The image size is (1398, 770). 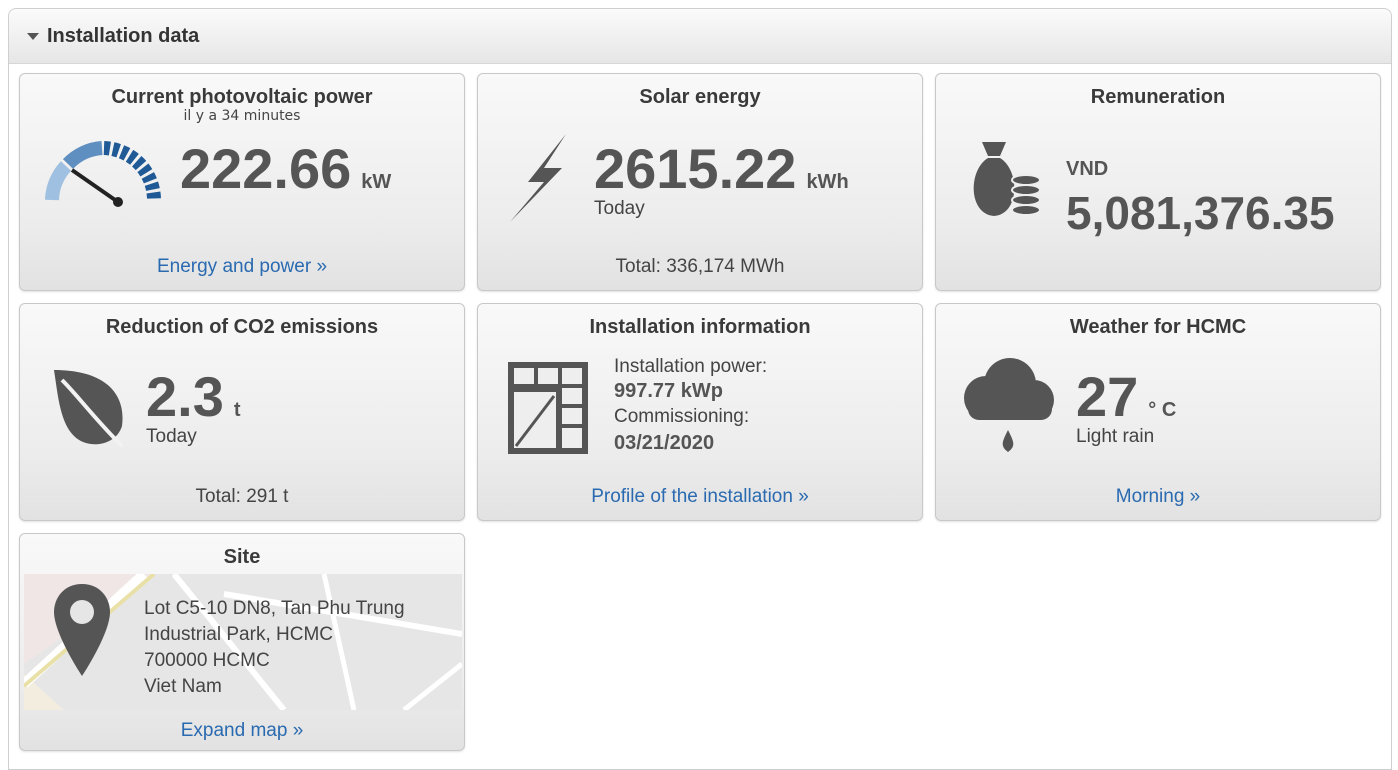 I want to click on tile-title: Reduction of CO2 emissions, so click(x=242, y=327).